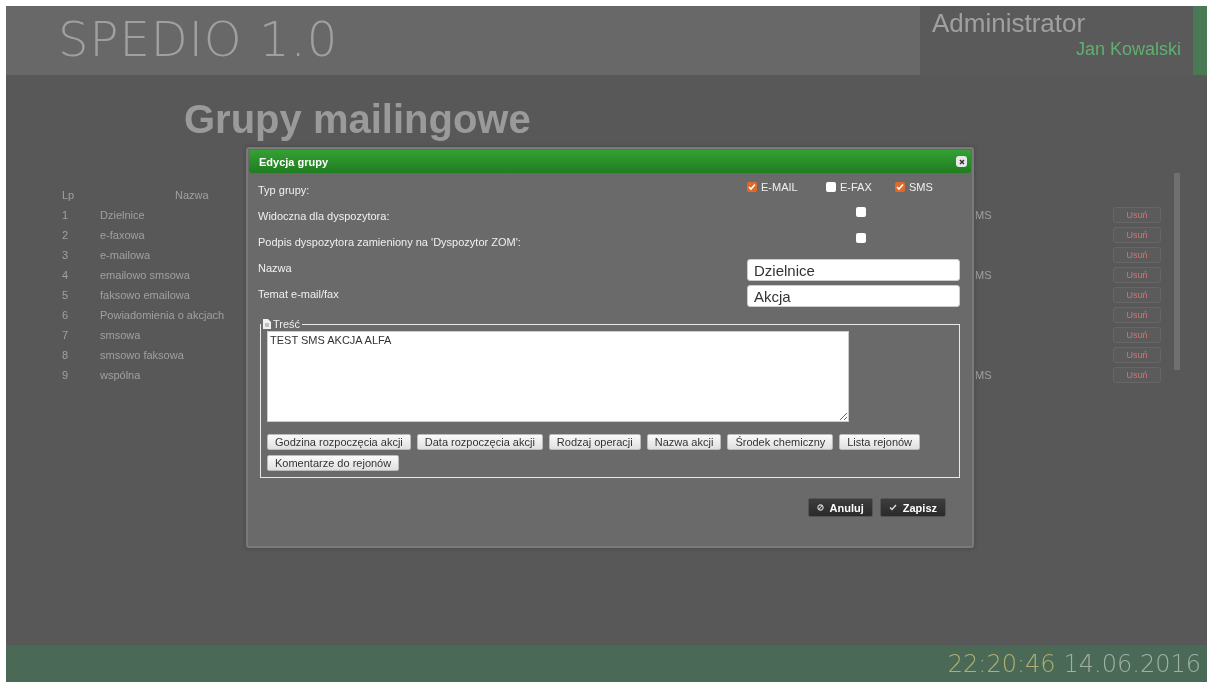 This screenshot has width=1207, height=682. I want to click on field-label: Widoczna dla dyspozytora:, so click(324, 215).